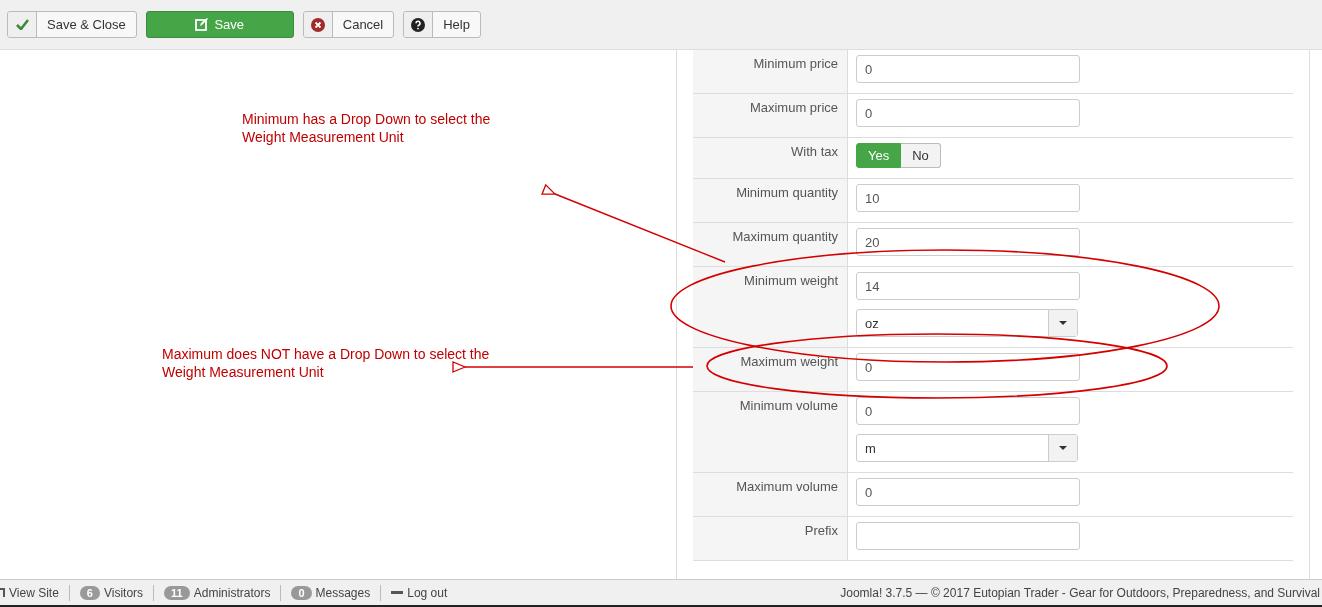 The width and height of the screenshot is (1322, 607). Describe the element at coordinates (770, 307) in the screenshot. I see `field-label: Minimum weight` at that location.